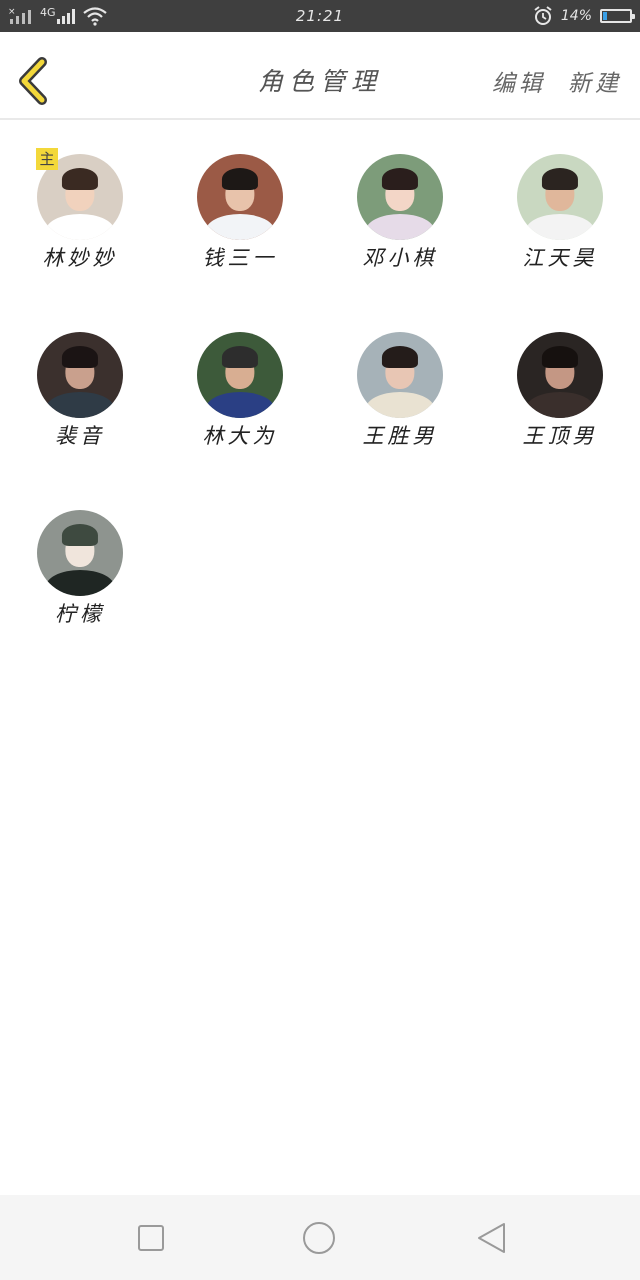 The image size is (640, 1280). I want to click on square-icon, so click(151, 1238).